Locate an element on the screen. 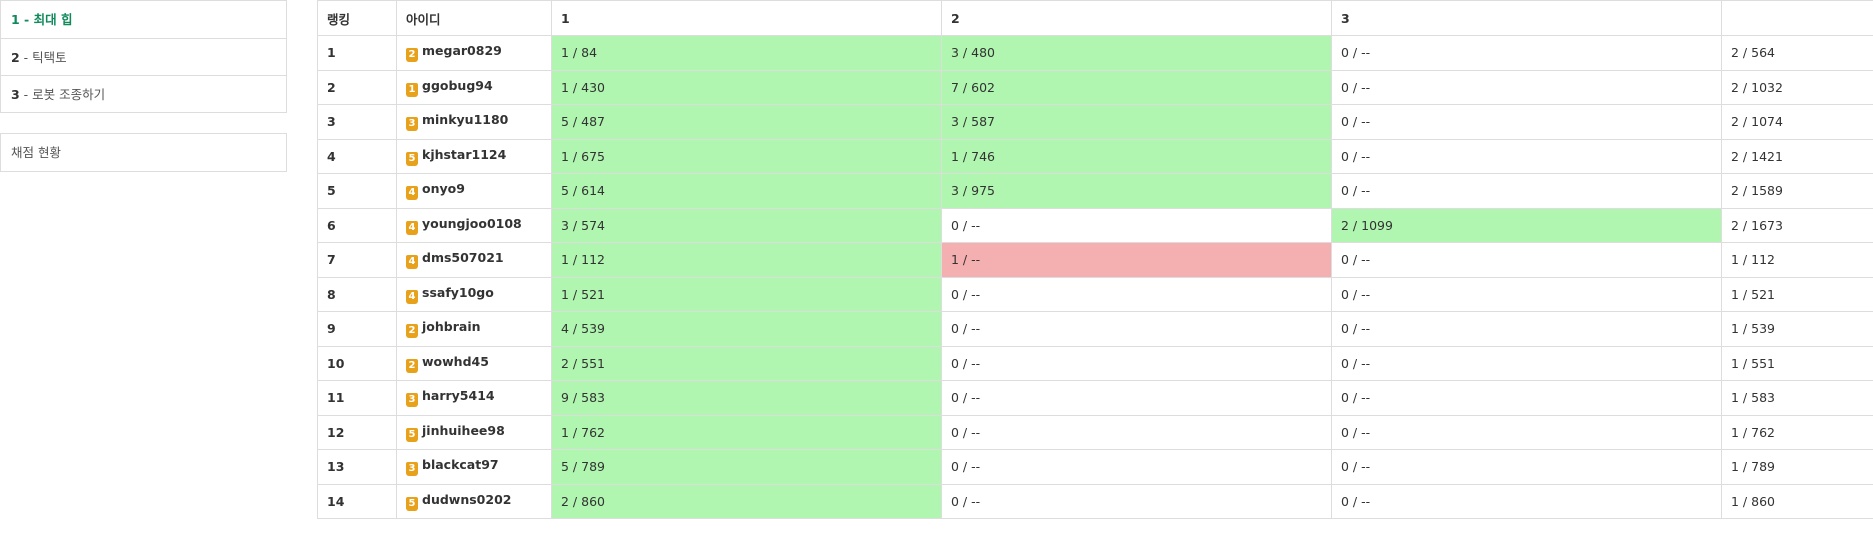 Image resolution: width=1873 pixels, height=534 pixels. user-id-link: ggobug94 is located at coordinates (457, 85).